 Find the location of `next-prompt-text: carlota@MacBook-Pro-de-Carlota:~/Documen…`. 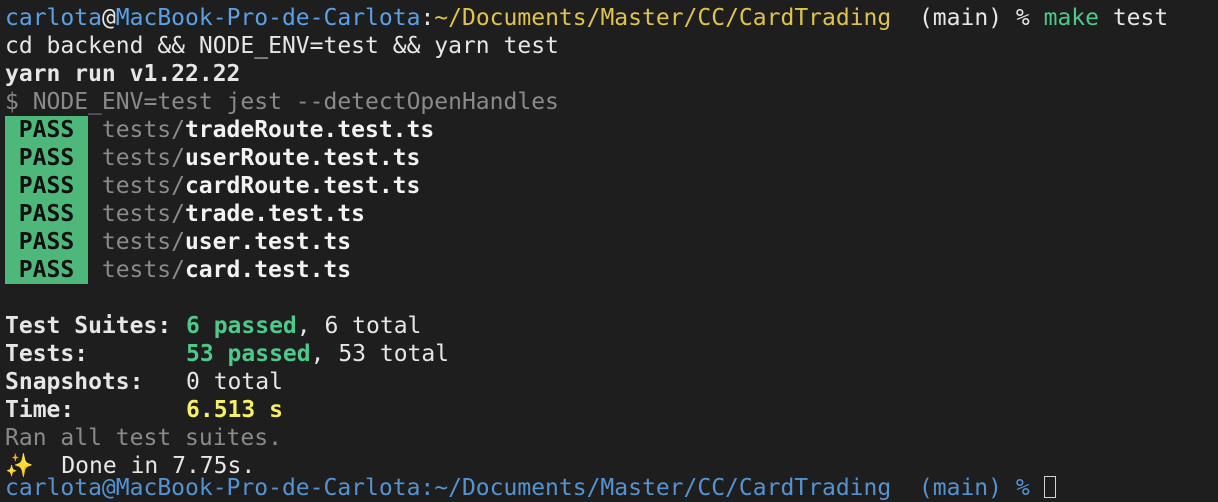

next-prompt-text: carlota@MacBook-Pro-de-Carlota:~/Documen… is located at coordinates (524, 488).